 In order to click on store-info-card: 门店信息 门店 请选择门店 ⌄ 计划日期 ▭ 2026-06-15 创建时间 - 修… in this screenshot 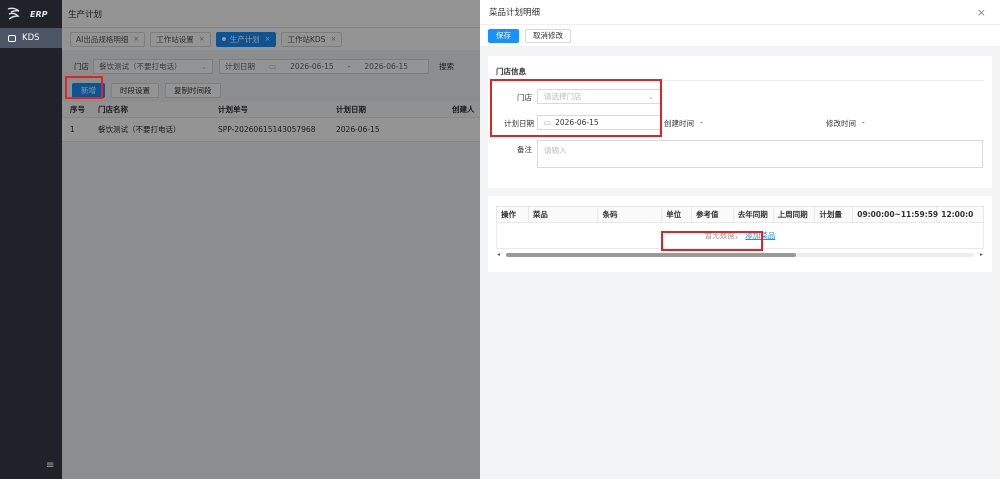, I will do `click(740, 122)`.